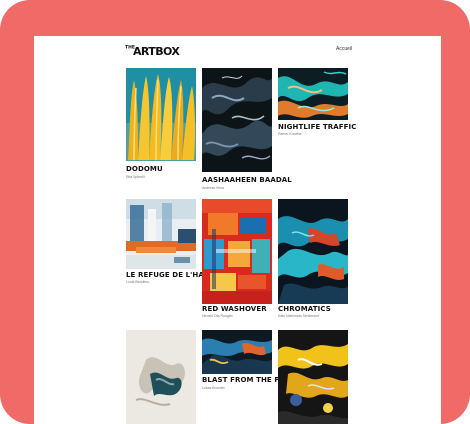 This screenshot has width=470, height=424. I want to click on logo-prefix: THE, so click(130, 48).